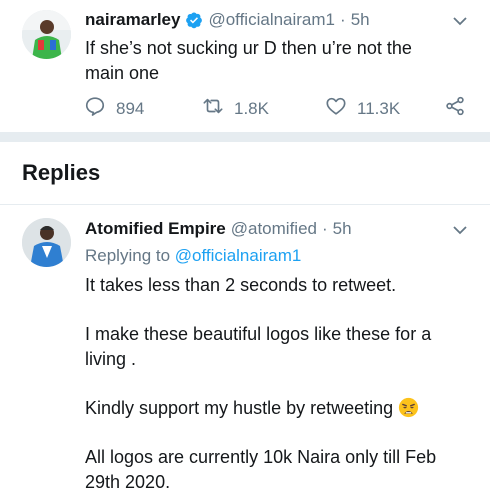  Describe the element at coordinates (46, 242) in the screenshot. I see `reply-avatar` at that location.